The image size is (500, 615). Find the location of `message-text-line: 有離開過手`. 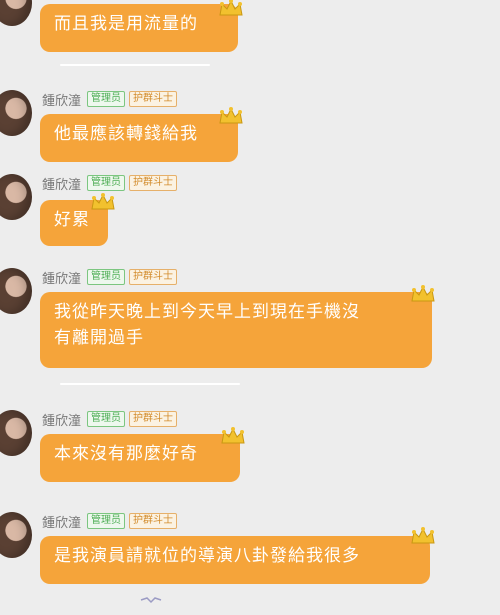

message-text-line: 有離開過手 is located at coordinates (99, 338).